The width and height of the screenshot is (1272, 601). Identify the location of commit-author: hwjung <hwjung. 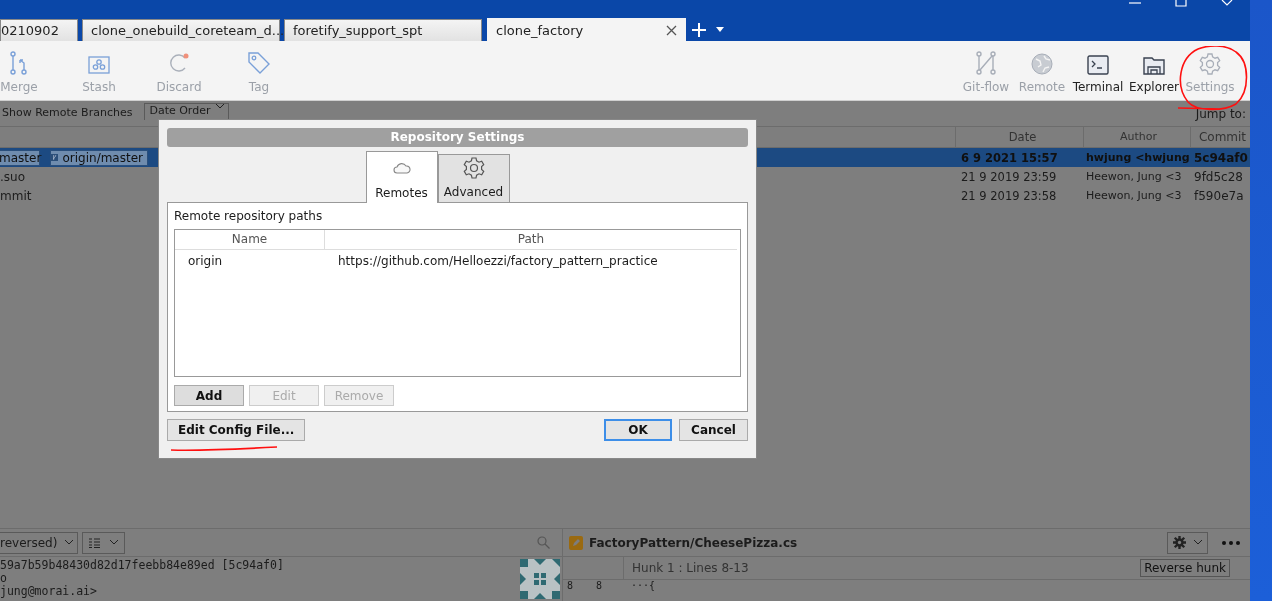
(1137, 157).